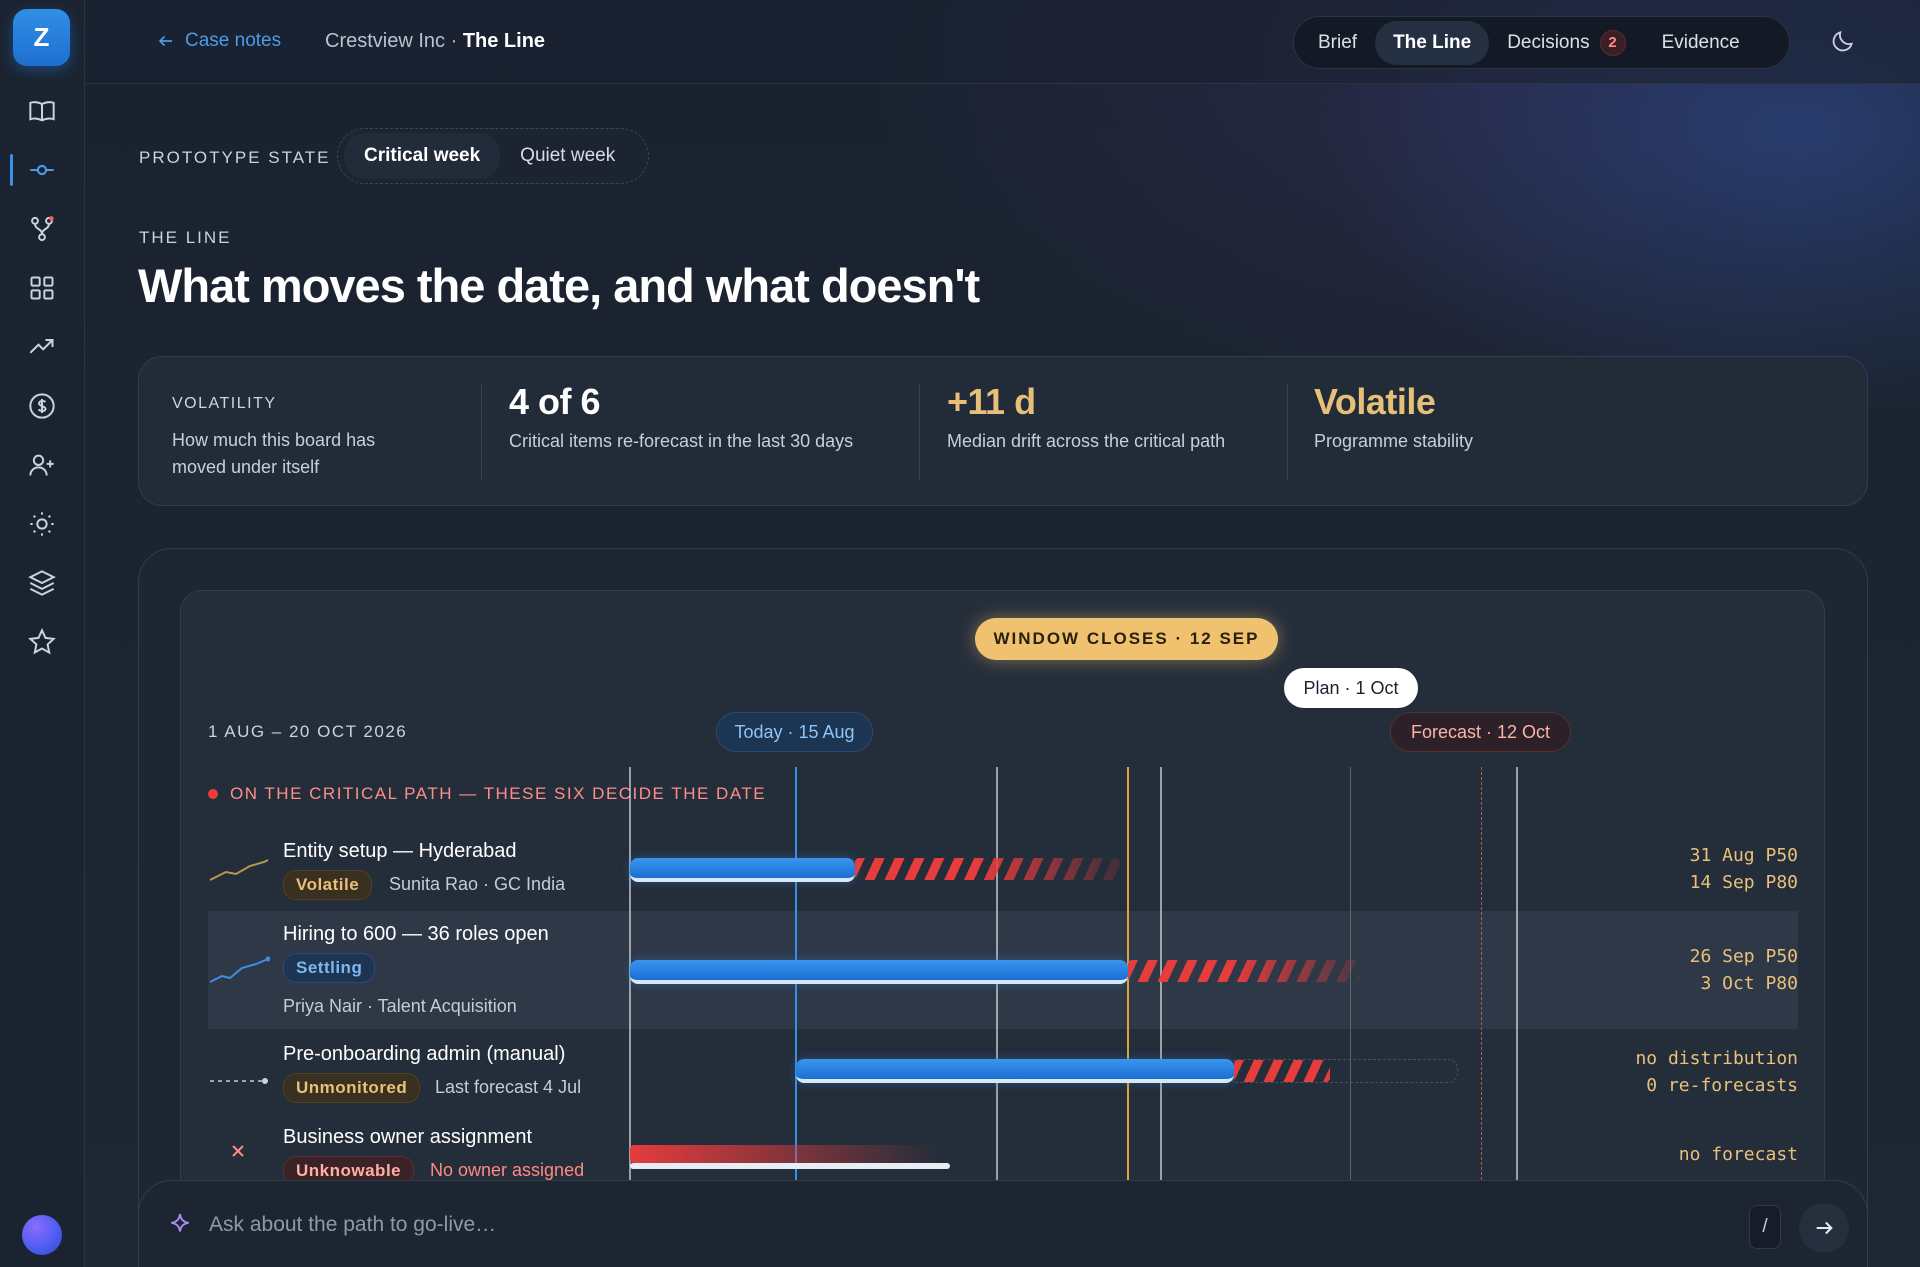 The height and width of the screenshot is (1267, 1920). Describe the element at coordinates (399, 851) in the screenshot. I see `task-title: Entity setup — Hyderabad` at that location.